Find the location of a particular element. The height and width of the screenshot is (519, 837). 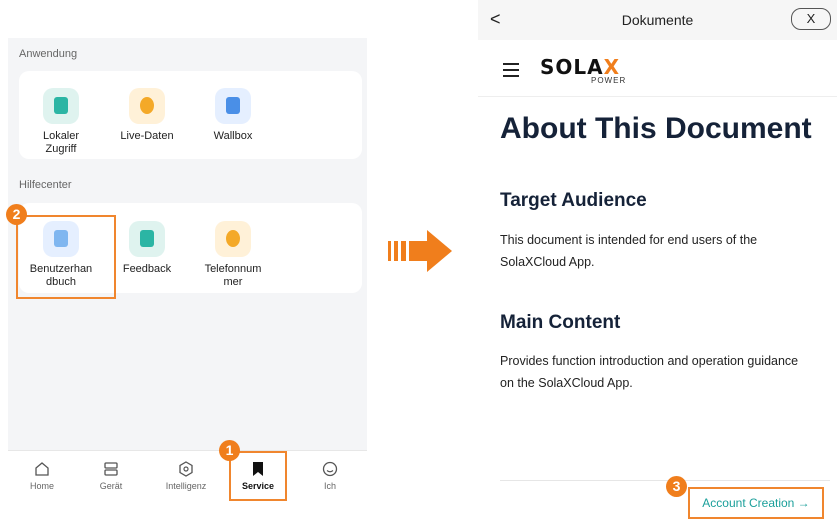

app-label: Lokaler Zugriff is located at coordinates (61, 142).